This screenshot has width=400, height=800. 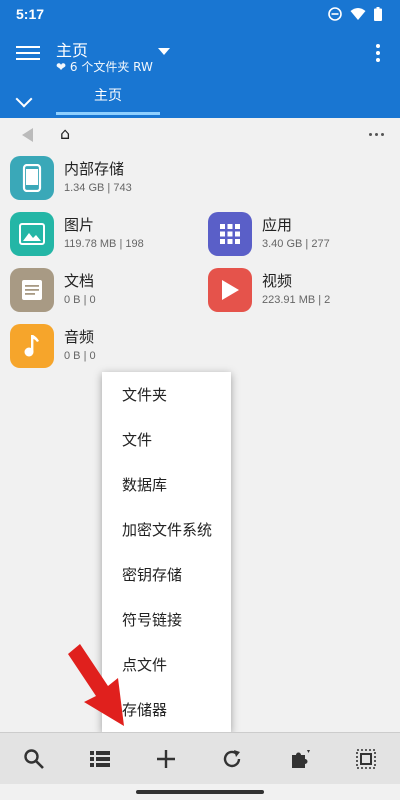 What do you see at coordinates (335, 14) in the screenshot?
I see `dnd-icon` at bounding box center [335, 14].